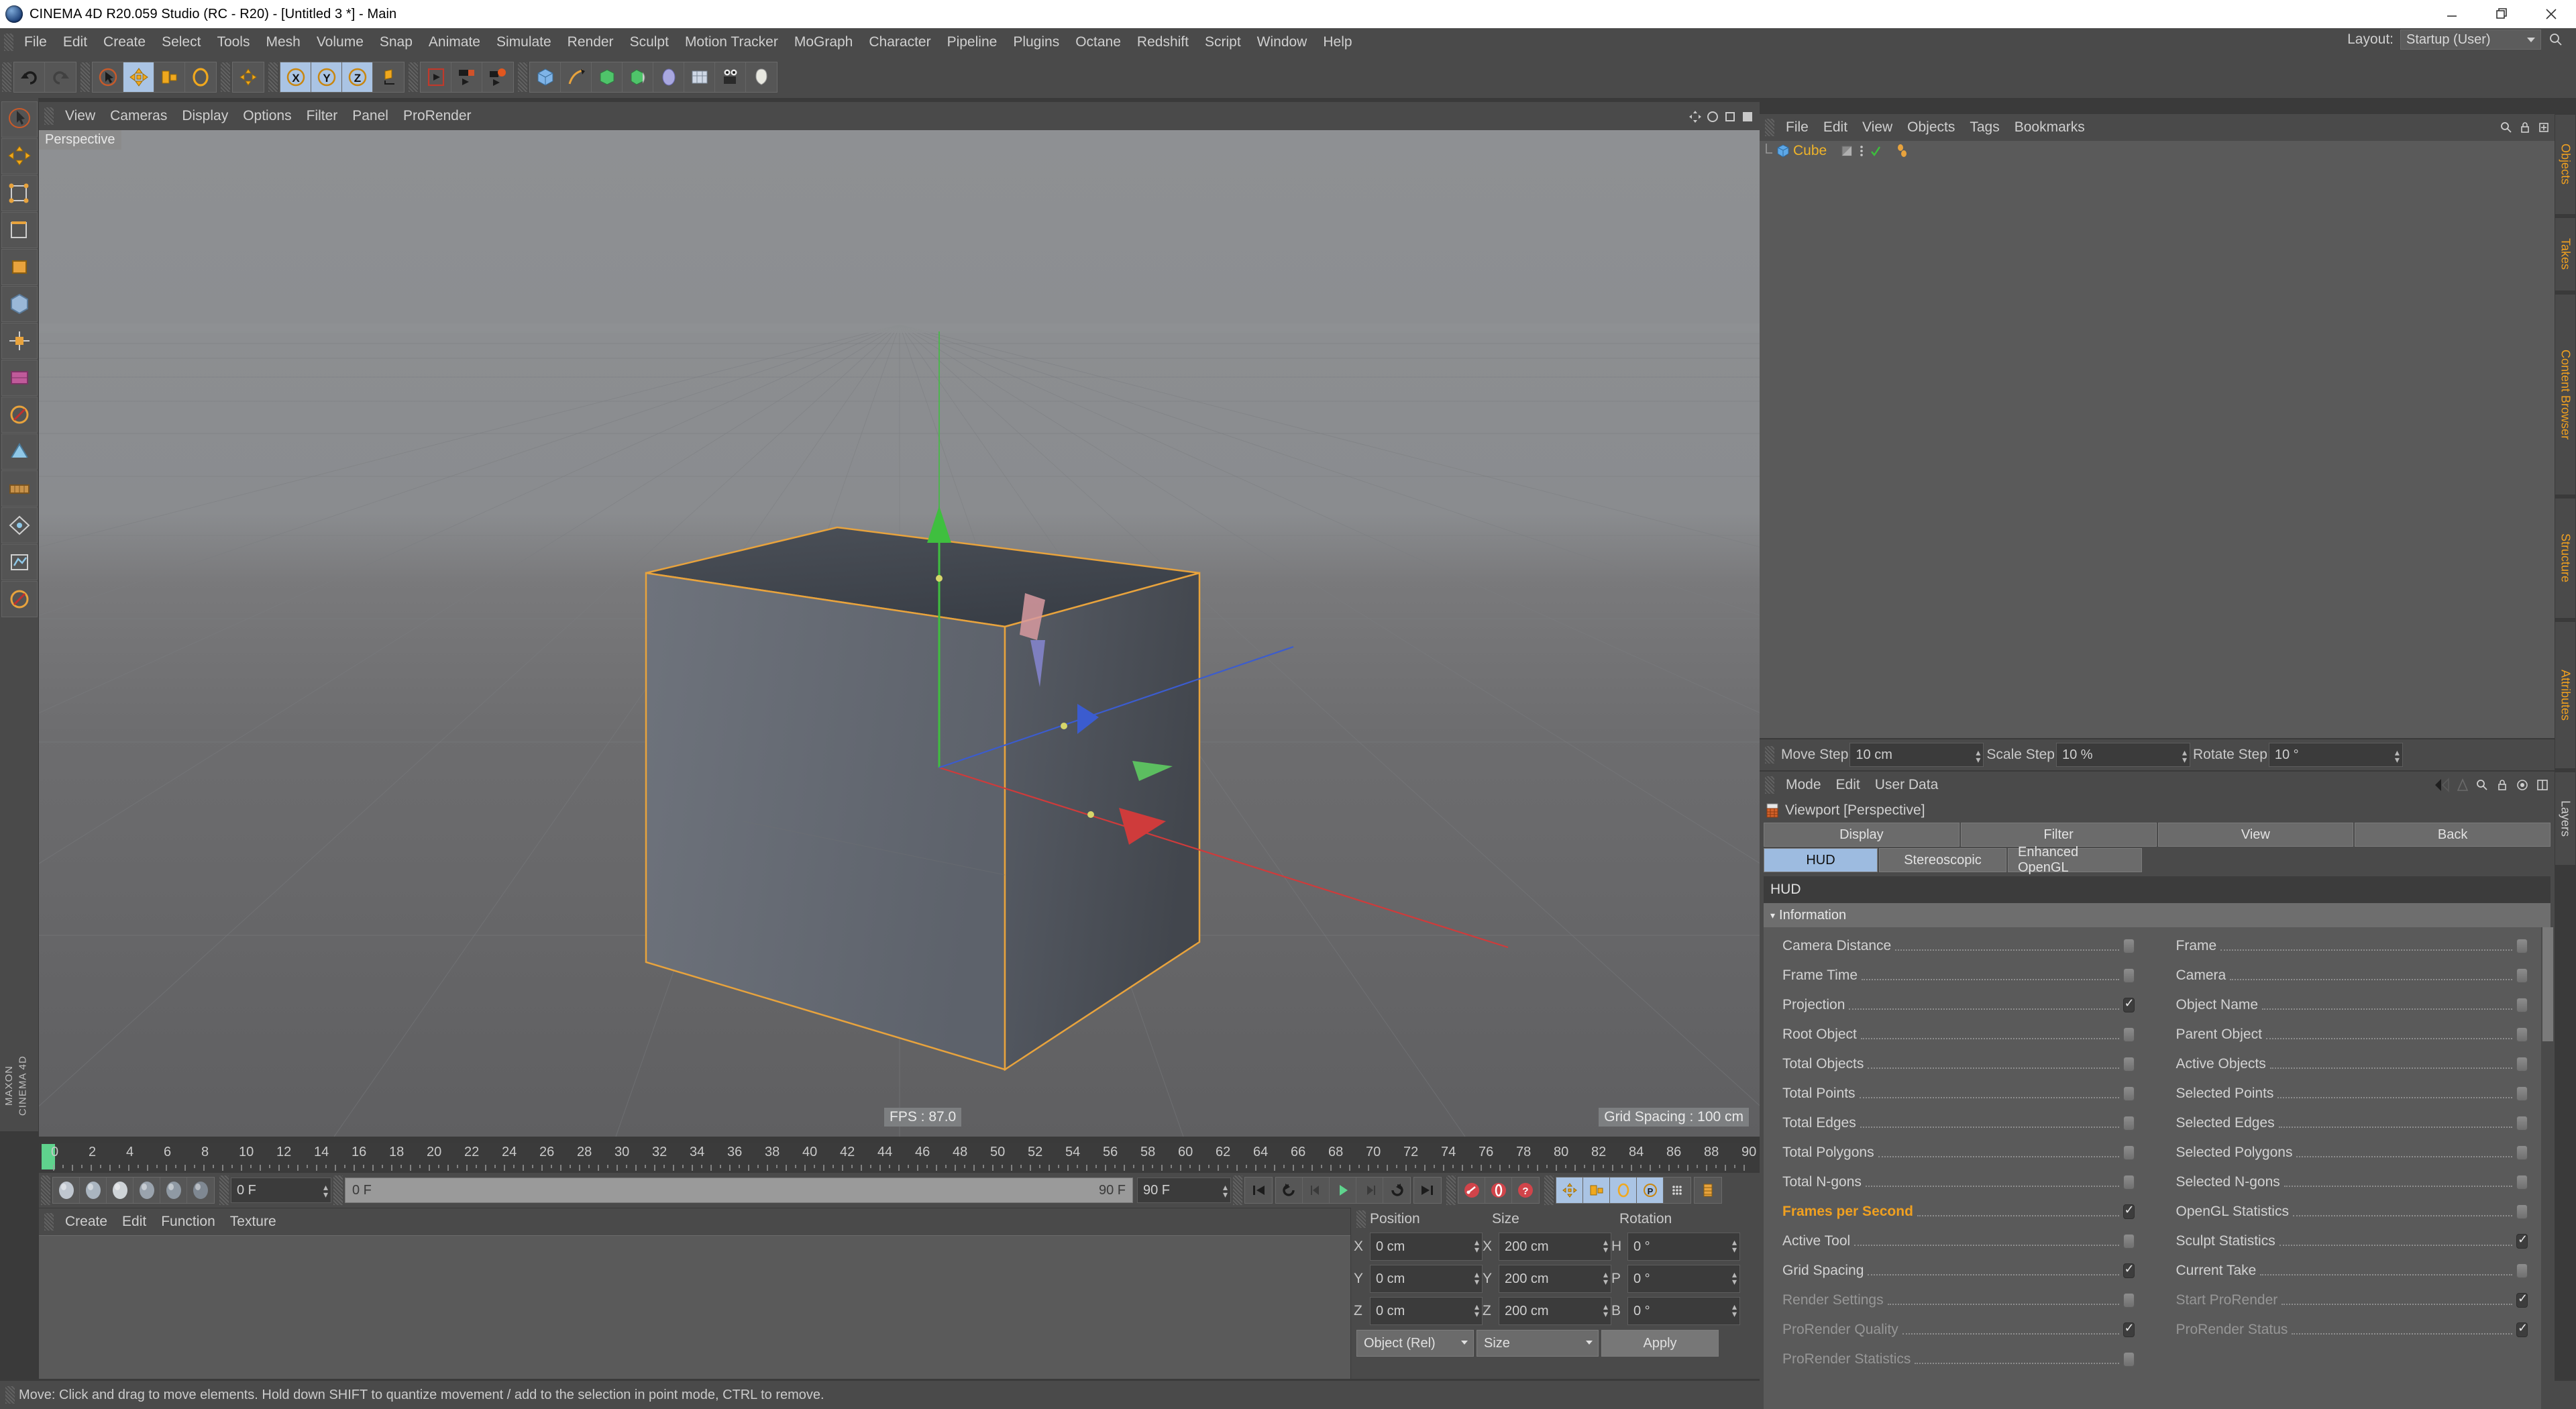 Image resolution: width=2576 pixels, height=1409 pixels. What do you see at coordinates (2049, 127) in the screenshot?
I see `objman-menu-bookmarks: Bookmarks` at bounding box center [2049, 127].